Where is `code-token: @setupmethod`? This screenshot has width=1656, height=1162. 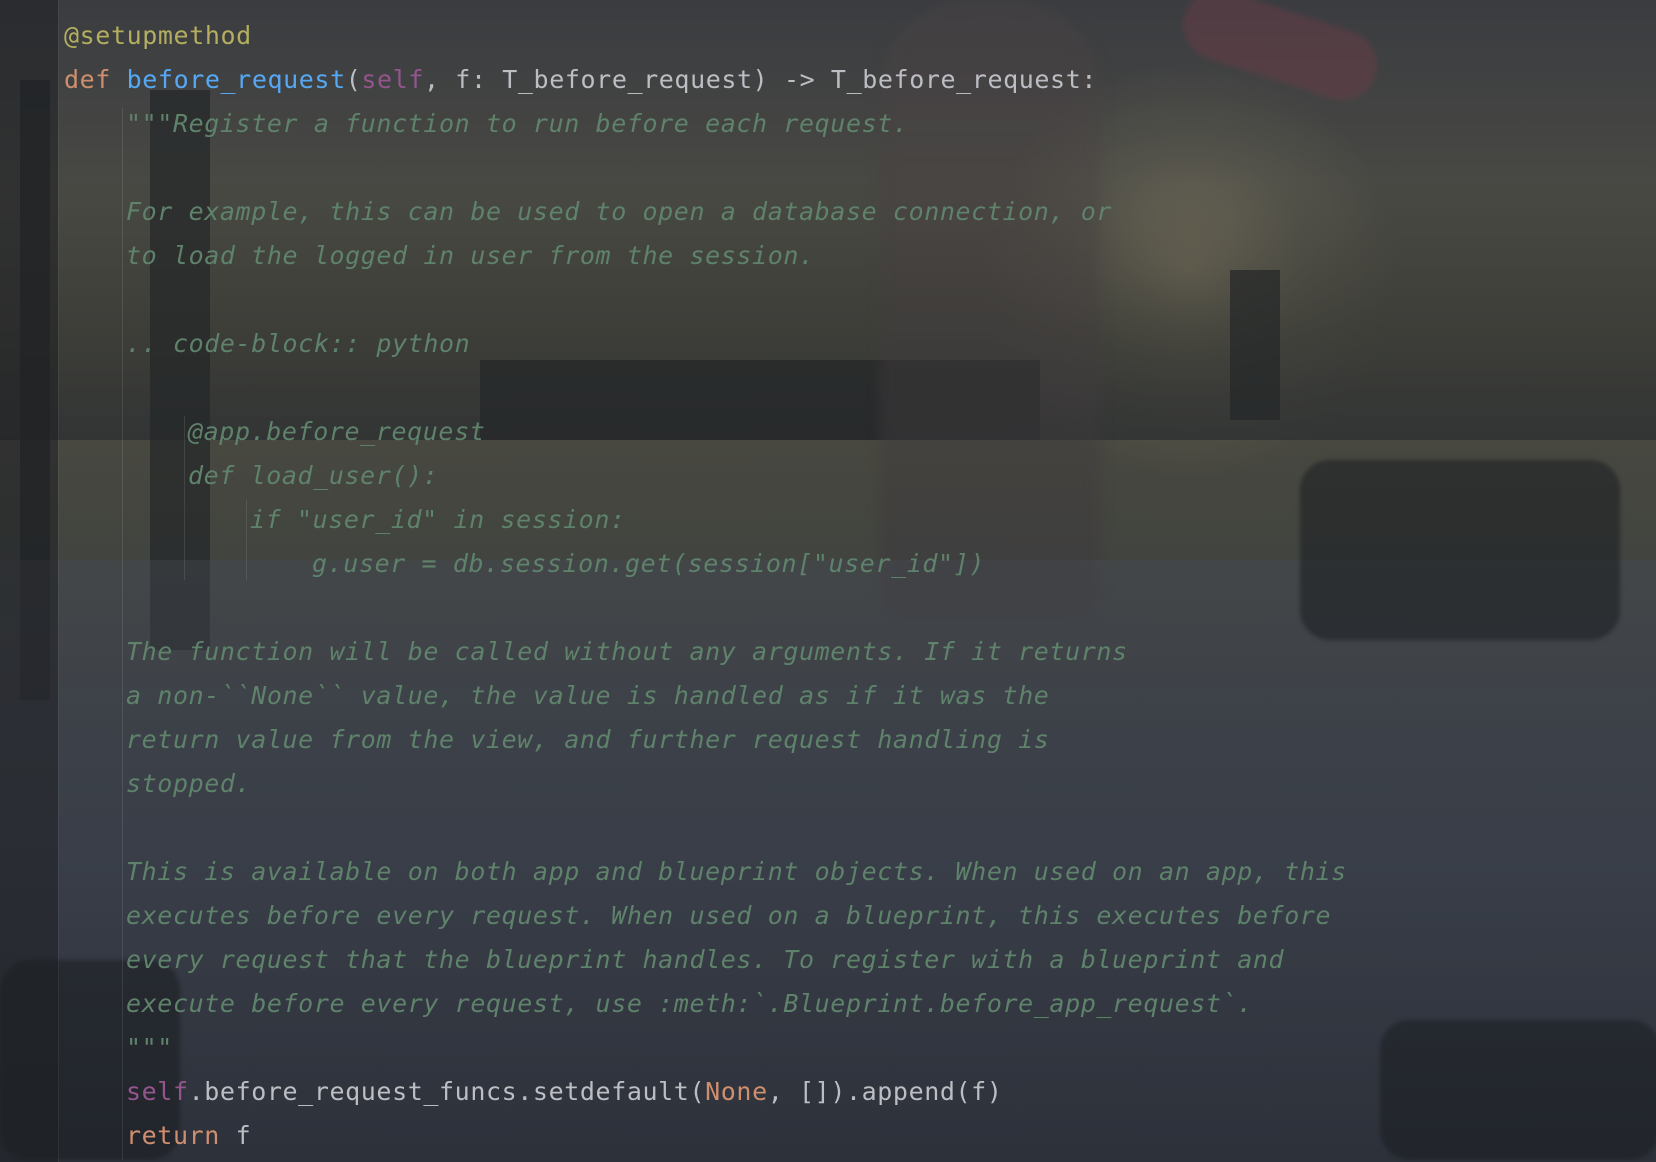 code-token: @setupmethod is located at coordinates (158, 35).